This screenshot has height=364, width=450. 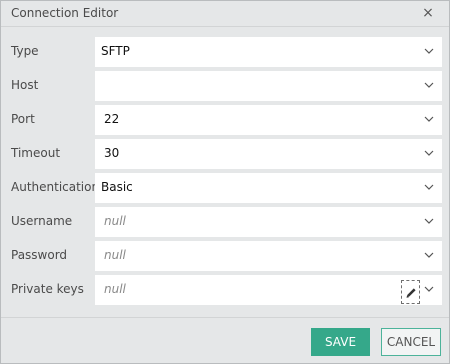 I want to click on authentication-label: Authentication, so click(x=55, y=187).